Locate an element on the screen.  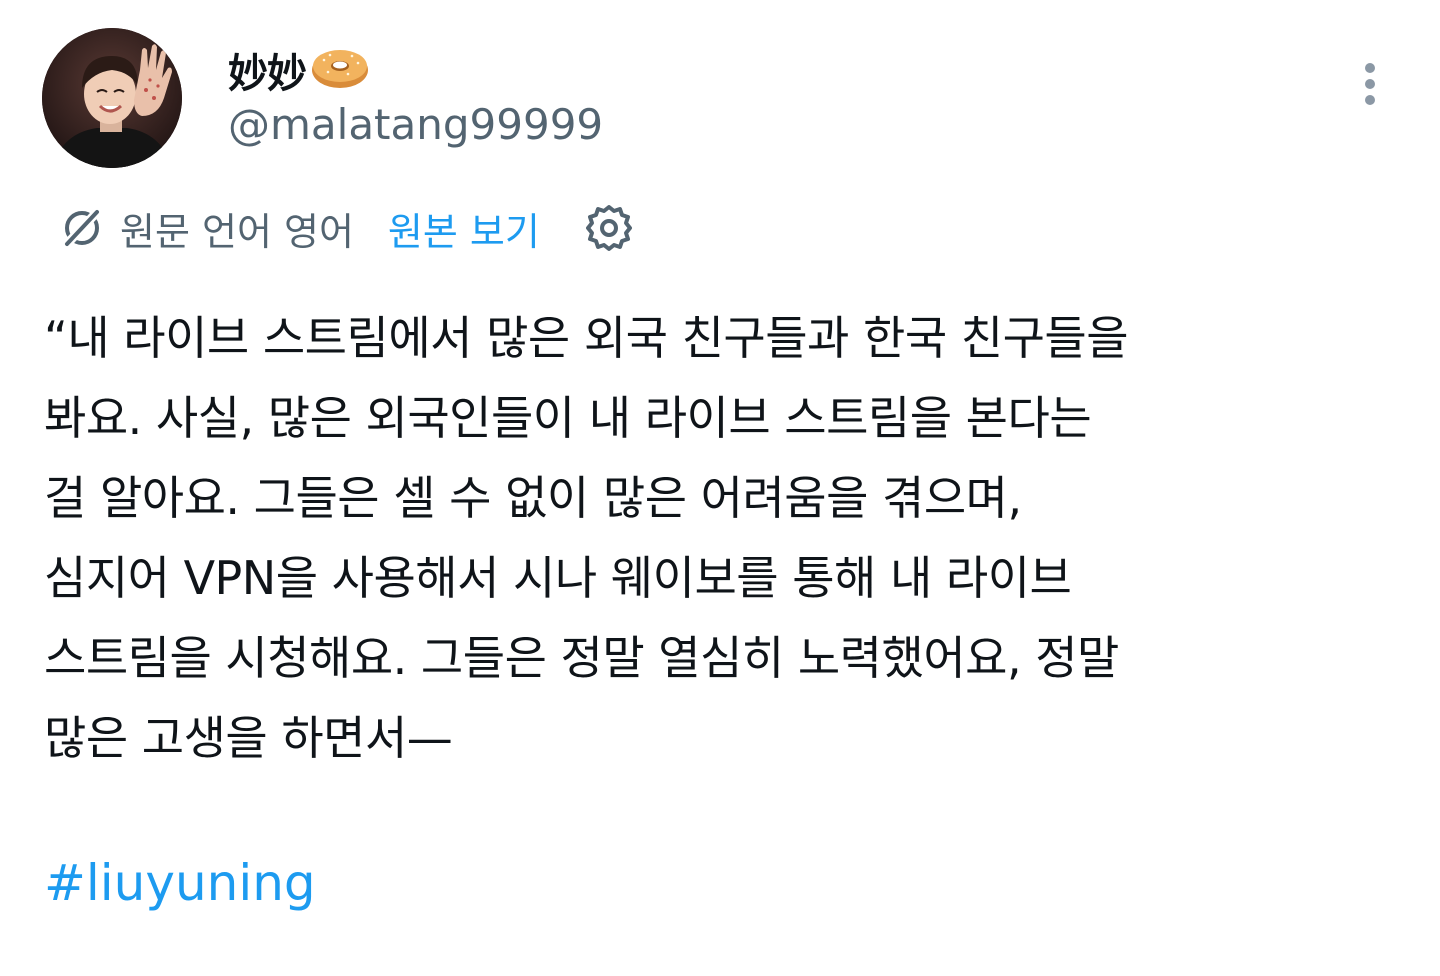
hashtag-link: #liuyuning is located at coordinates (180, 883).